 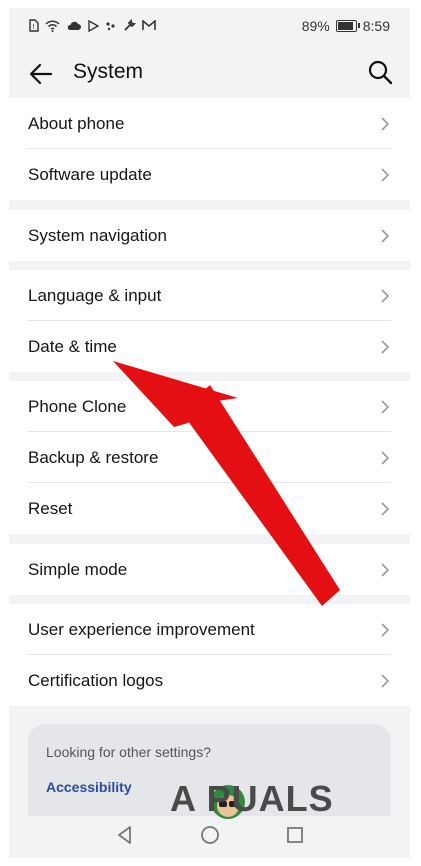 What do you see at coordinates (76, 123) in the screenshot?
I see `row-label: About phone` at bounding box center [76, 123].